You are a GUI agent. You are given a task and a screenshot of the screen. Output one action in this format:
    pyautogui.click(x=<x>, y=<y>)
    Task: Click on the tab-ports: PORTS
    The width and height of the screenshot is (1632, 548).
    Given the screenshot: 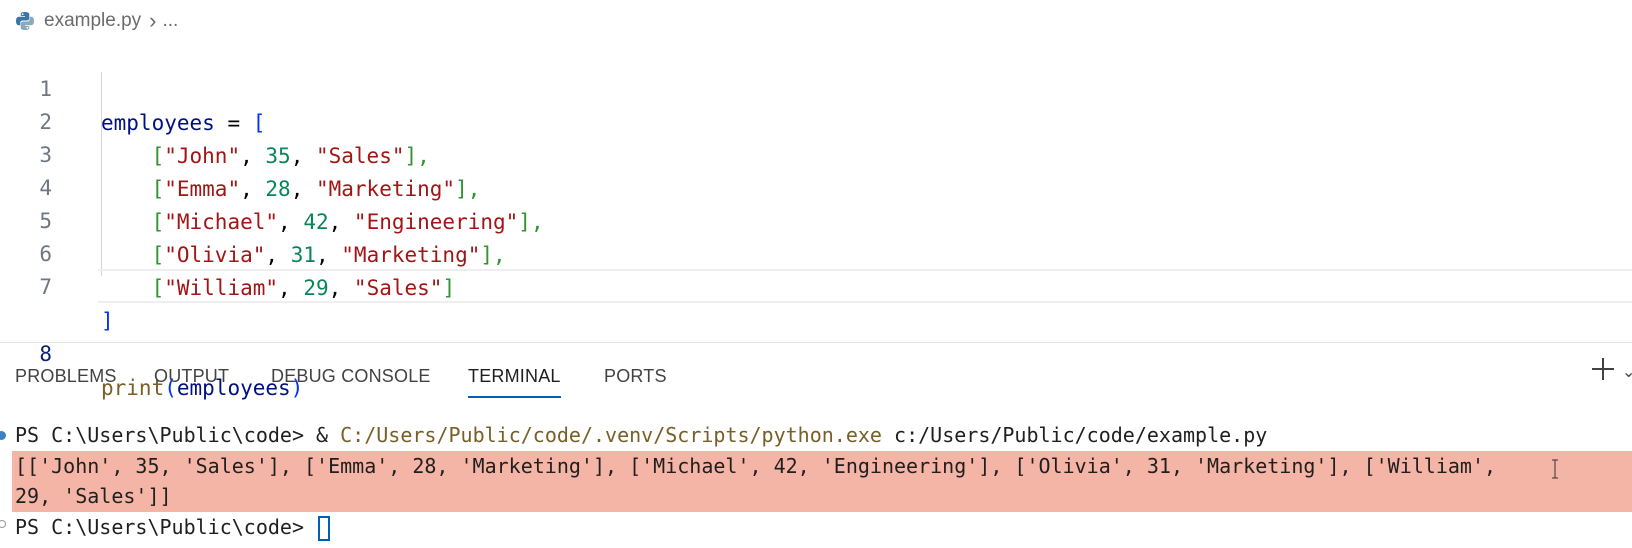 What is the action you would take?
    pyautogui.click(x=635, y=376)
    